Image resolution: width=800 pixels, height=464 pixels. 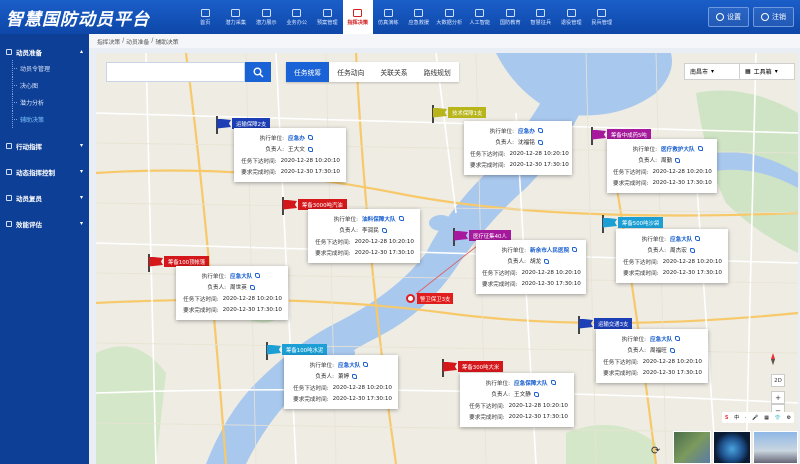 I want to click on guard-pin: 警卫保卫3支, so click(x=430, y=298).